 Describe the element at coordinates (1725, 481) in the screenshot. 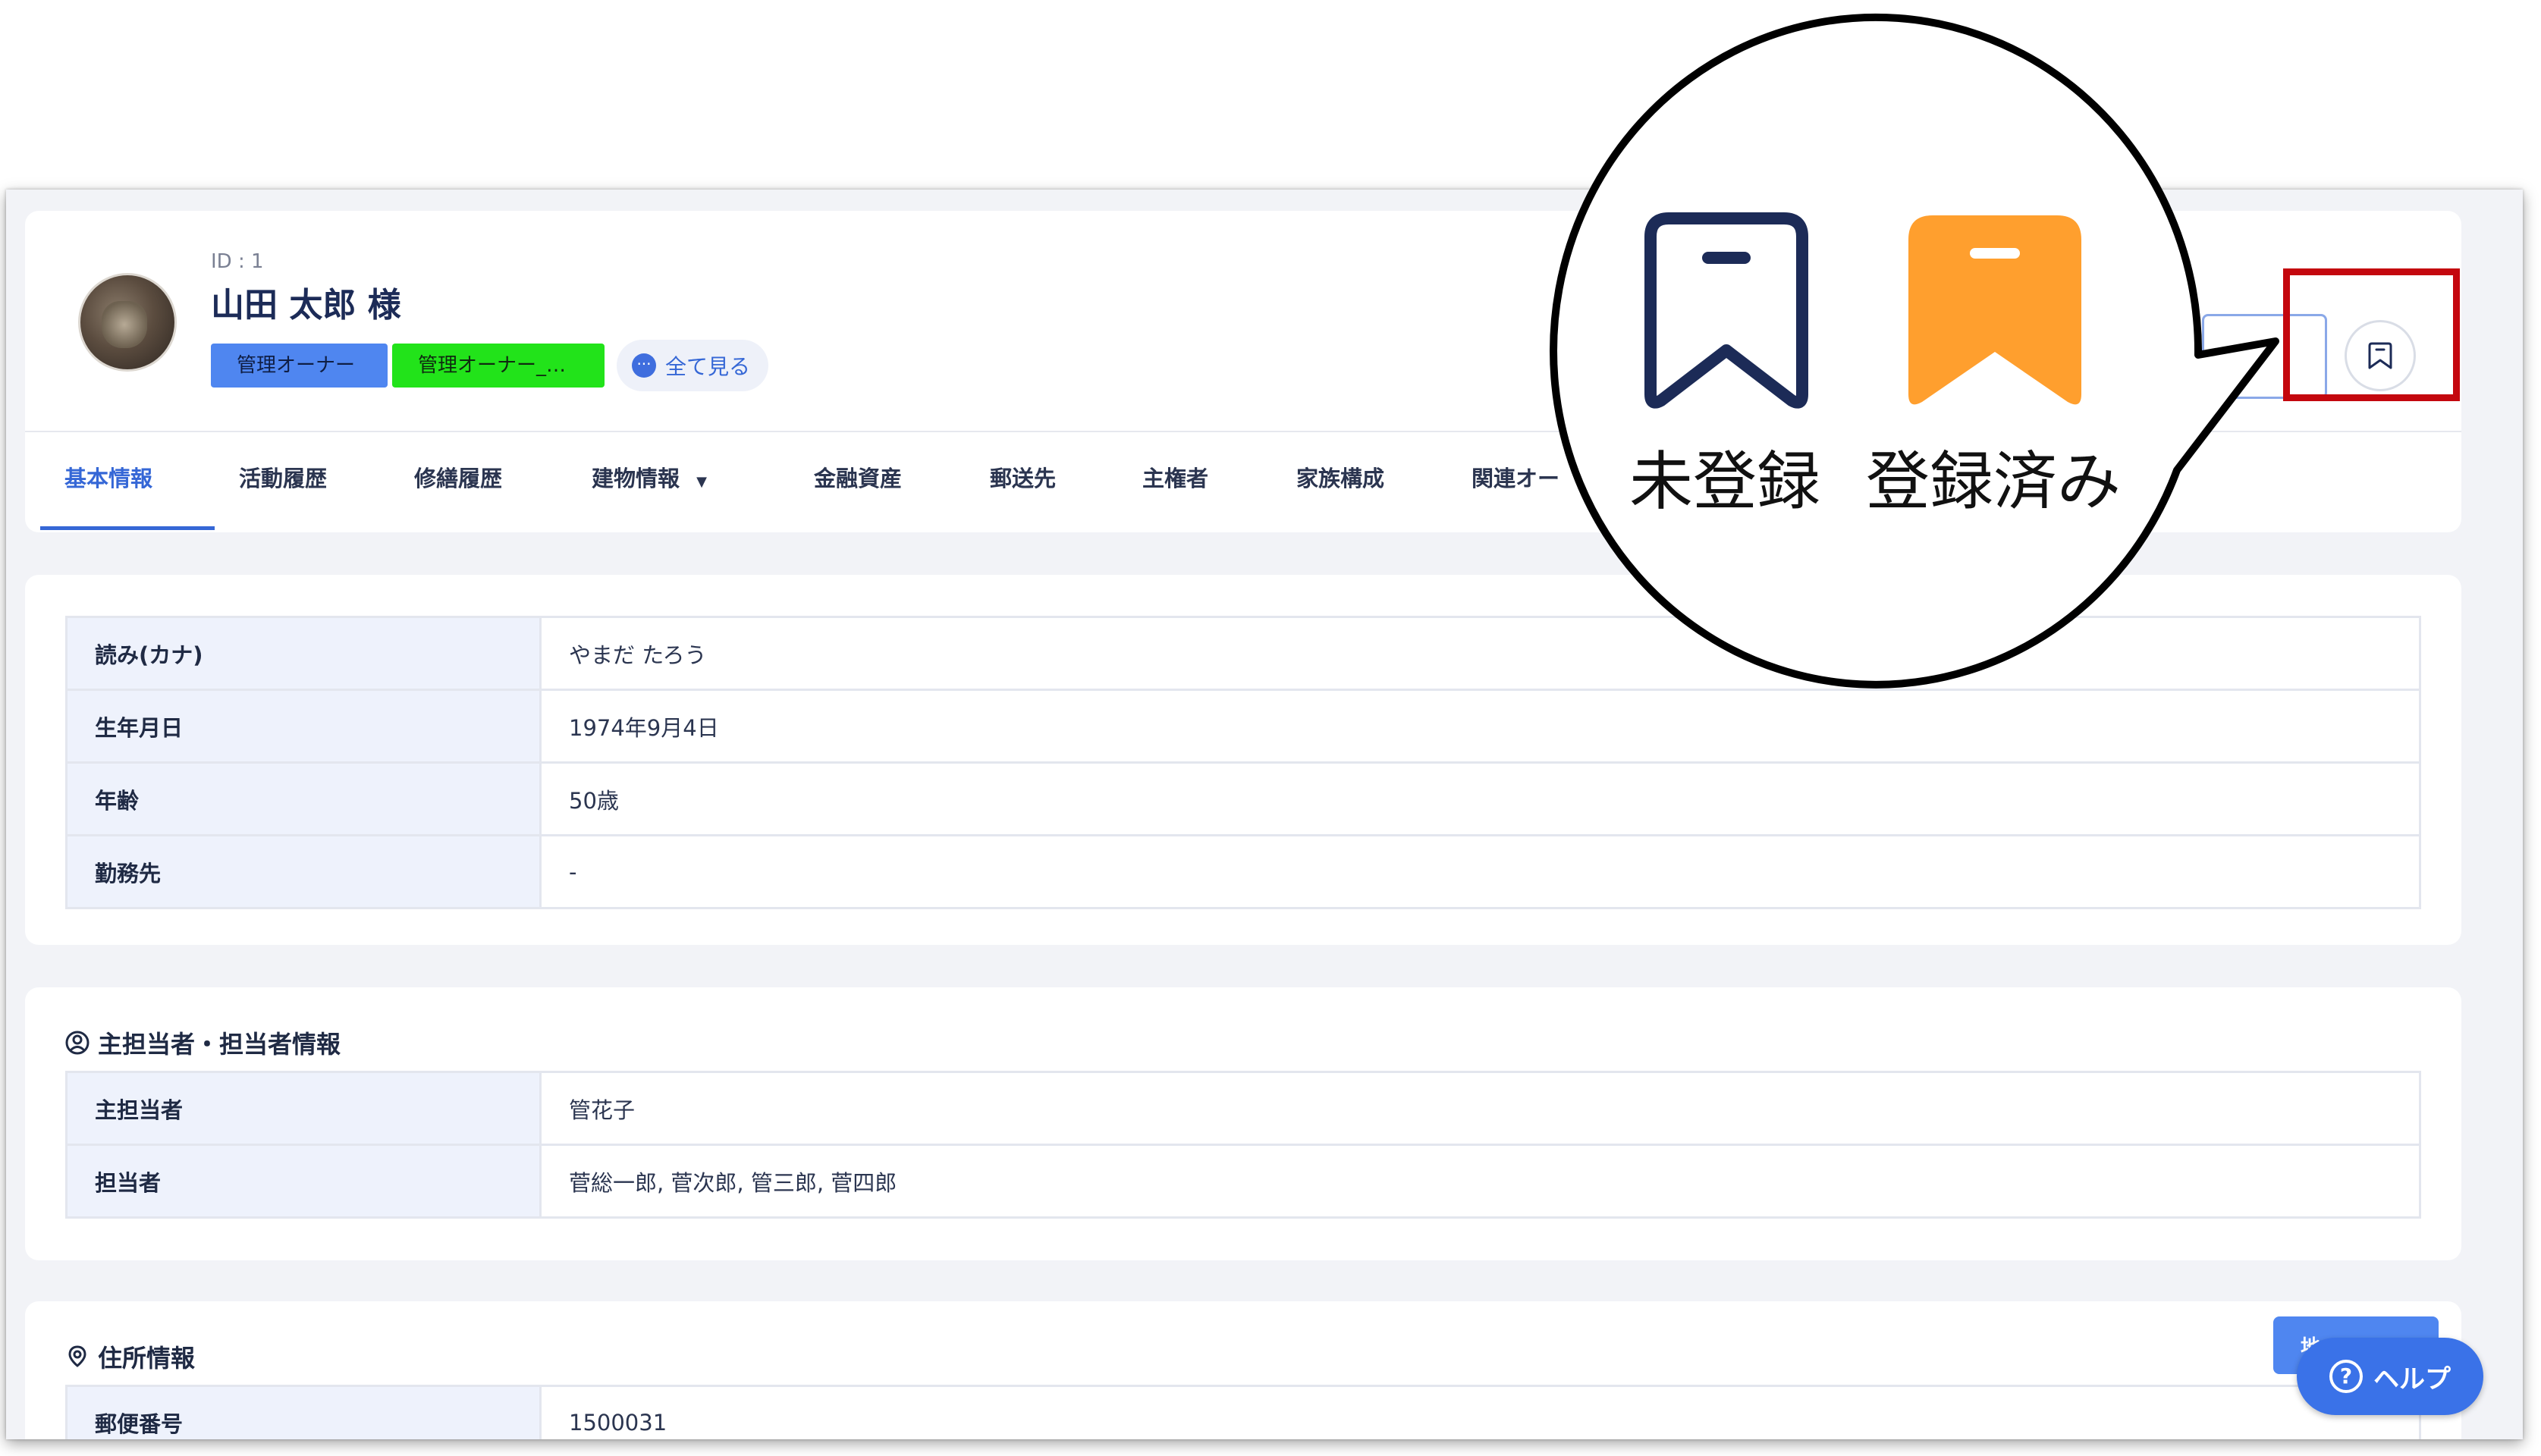

I see `unregistered-label: 未登録` at that location.